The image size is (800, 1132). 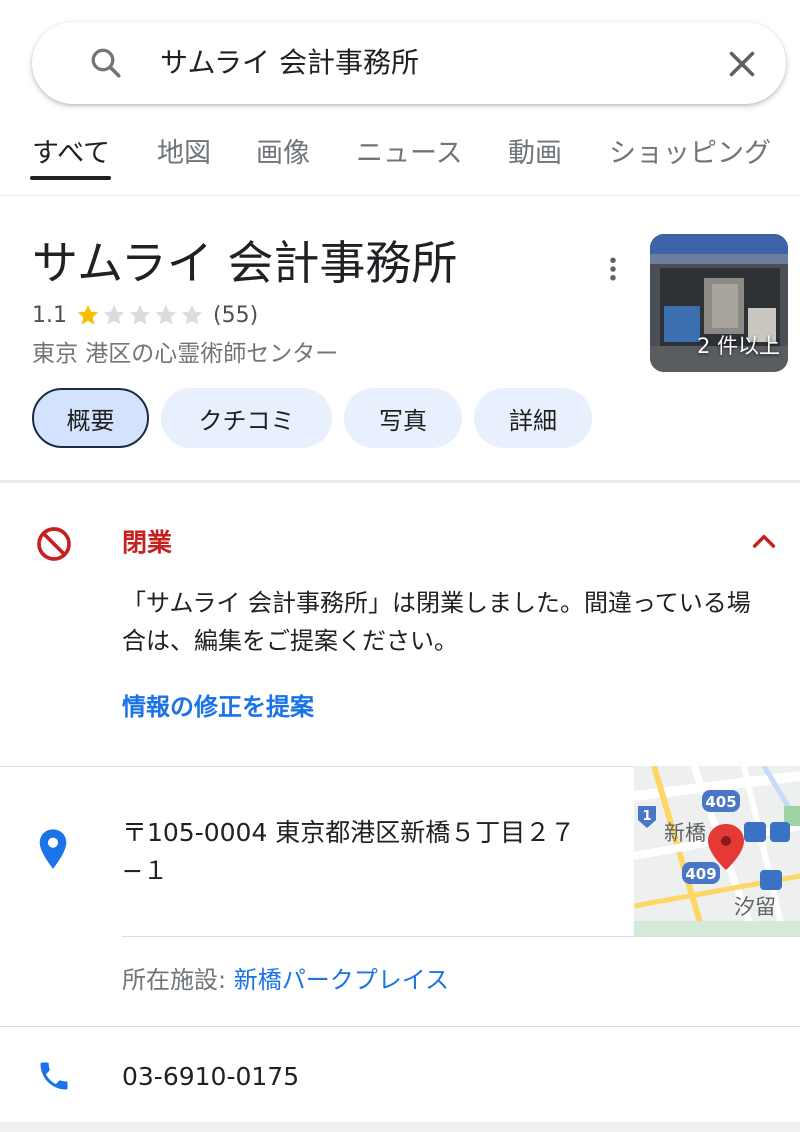 I want to click on search-tabs: すべて 地図 画像 ニュース 動画 ショッピング, so click(x=400, y=163).